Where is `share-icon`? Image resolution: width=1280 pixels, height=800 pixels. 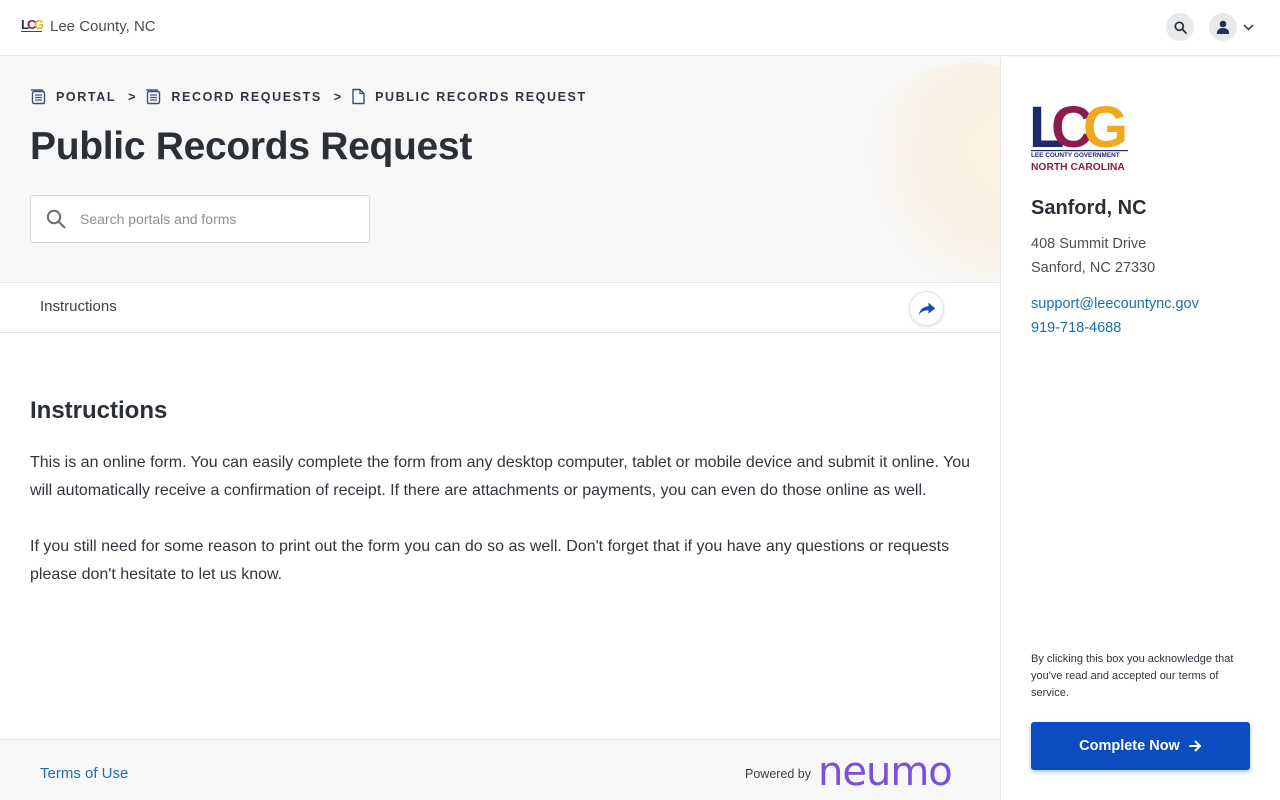 share-icon is located at coordinates (926, 308).